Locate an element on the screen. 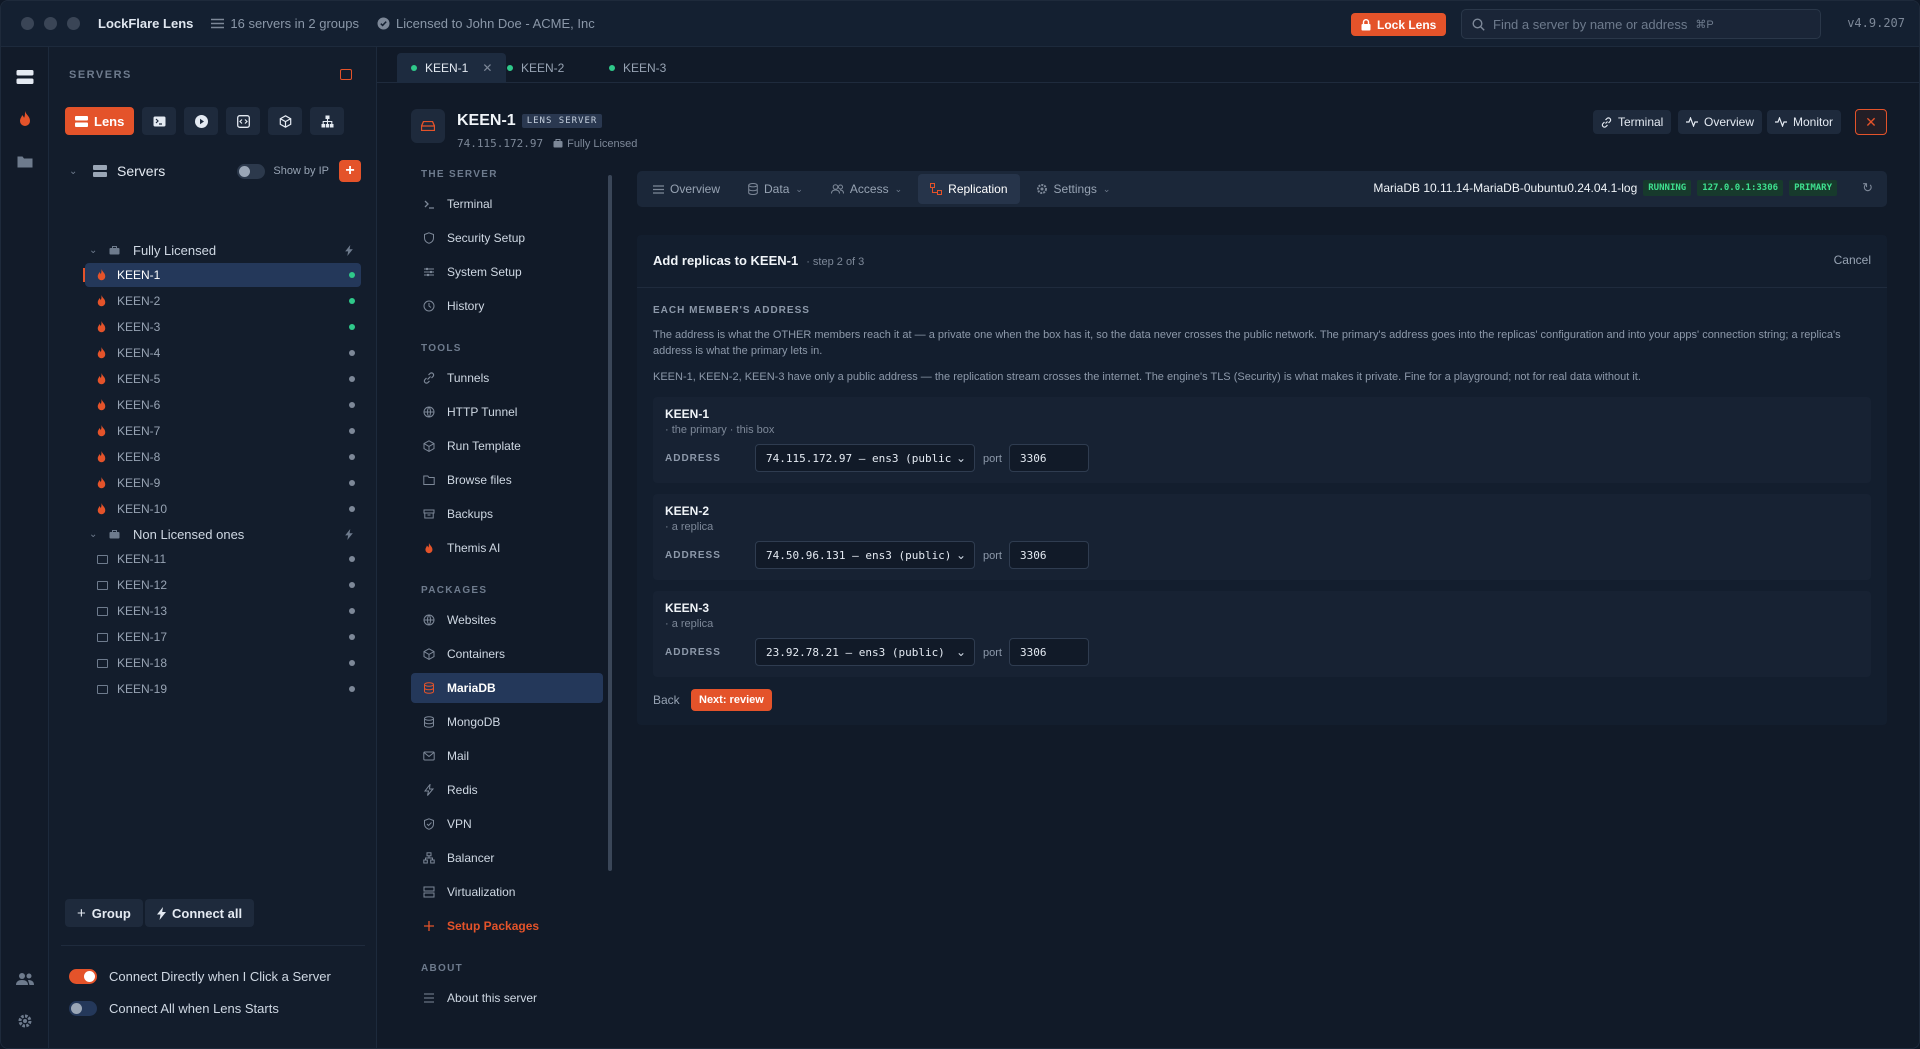 The height and width of the screenshot is (1049, 1920). menu-scrollbar is located at coordinates (610, 523).